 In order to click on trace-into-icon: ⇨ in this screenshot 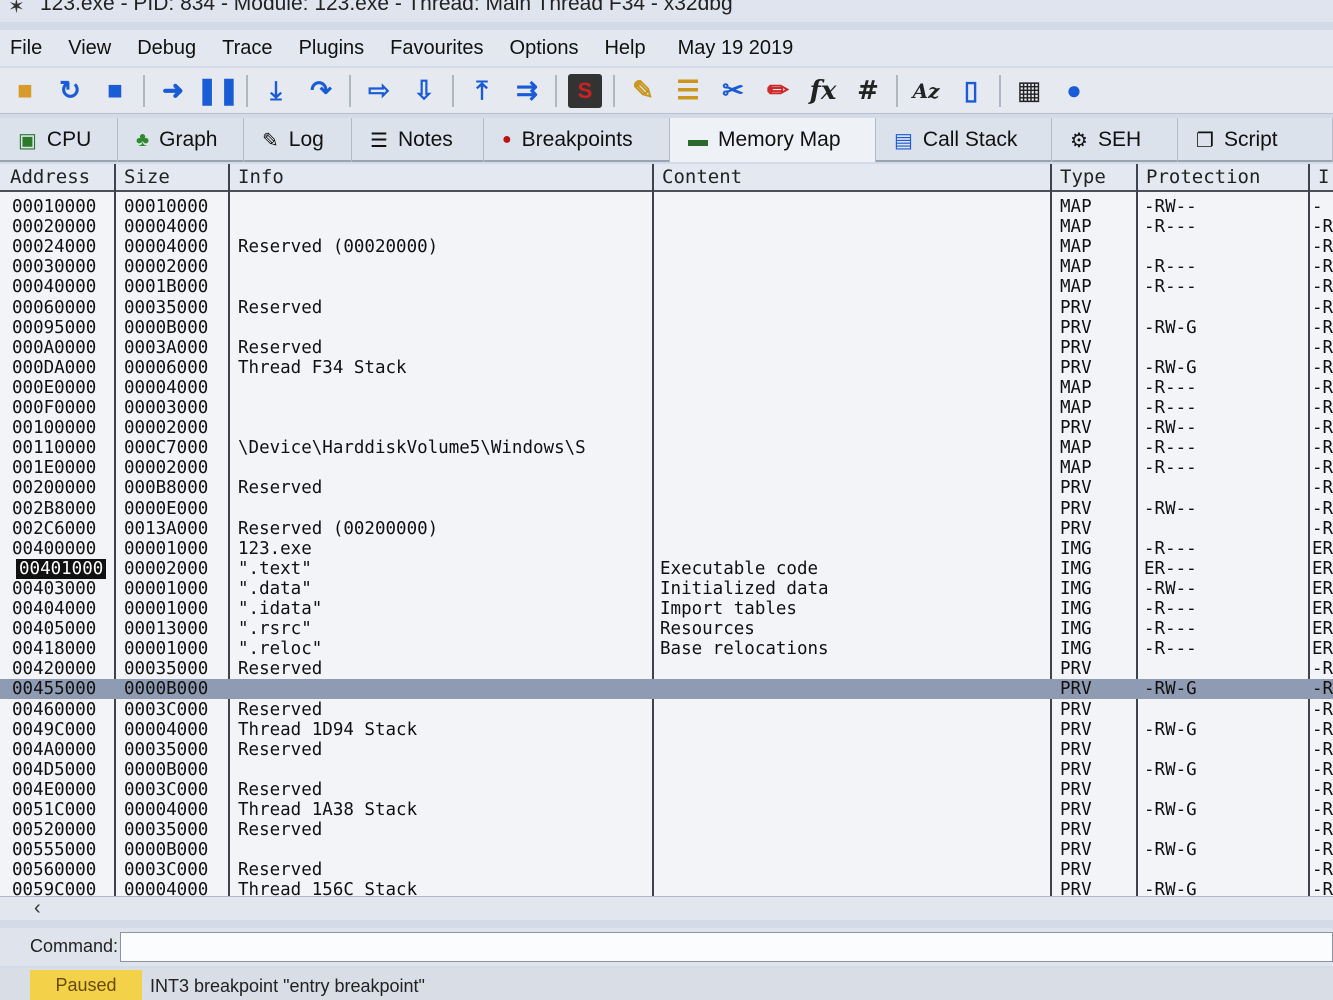, I will do `click(379, 91)`.